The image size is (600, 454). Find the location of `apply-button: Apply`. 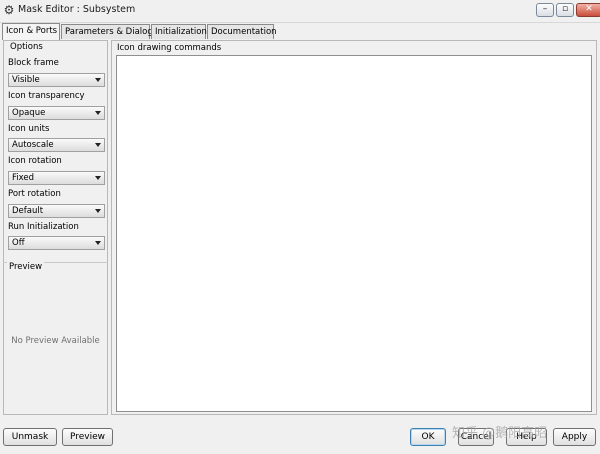

apply-button: Apply is located at coordinates (574, 437).